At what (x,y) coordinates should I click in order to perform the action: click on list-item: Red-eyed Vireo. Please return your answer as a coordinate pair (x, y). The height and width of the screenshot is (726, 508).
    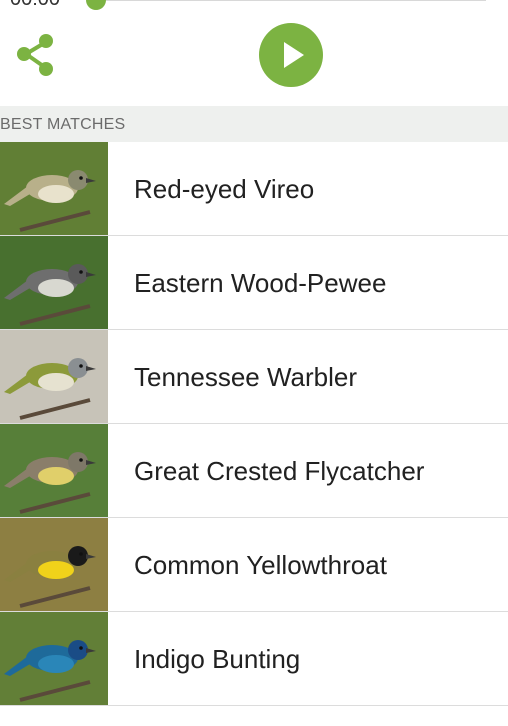
    Looking at the image, I should click on (254, 189).